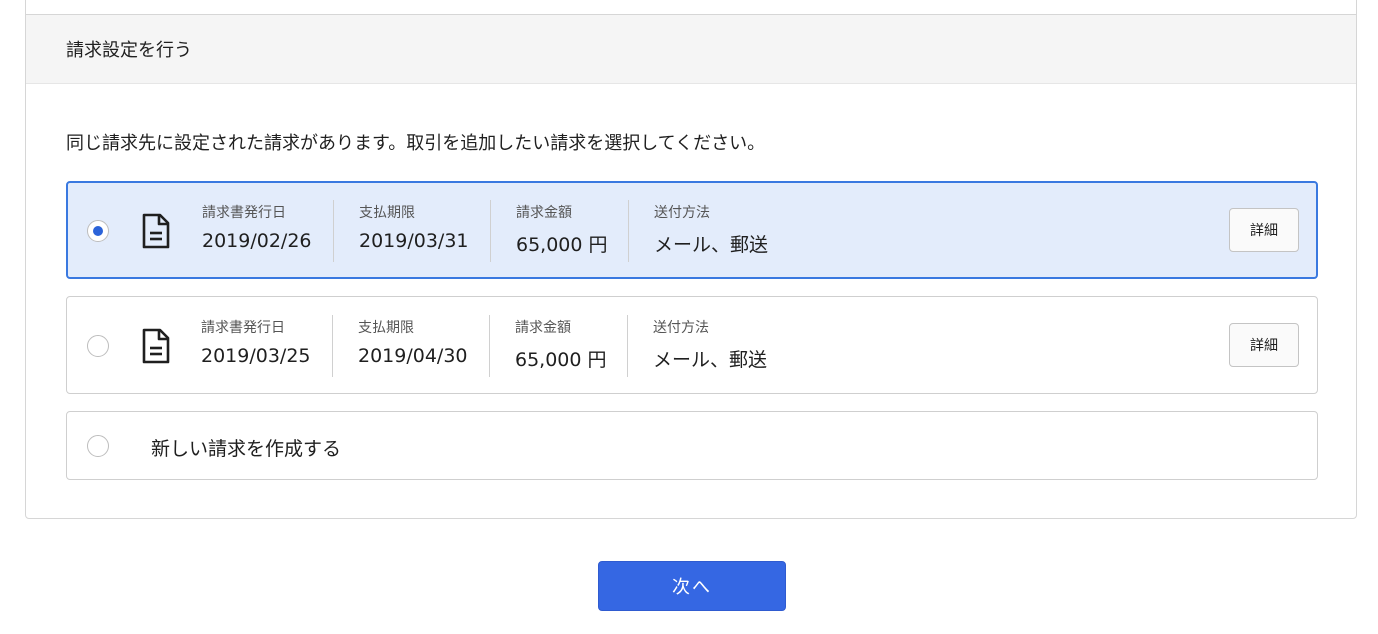 Image resolution: width=1378 pixels, height=634 pixels. I want to click on due-date-value: 2019/04/30, so click(413, 356).